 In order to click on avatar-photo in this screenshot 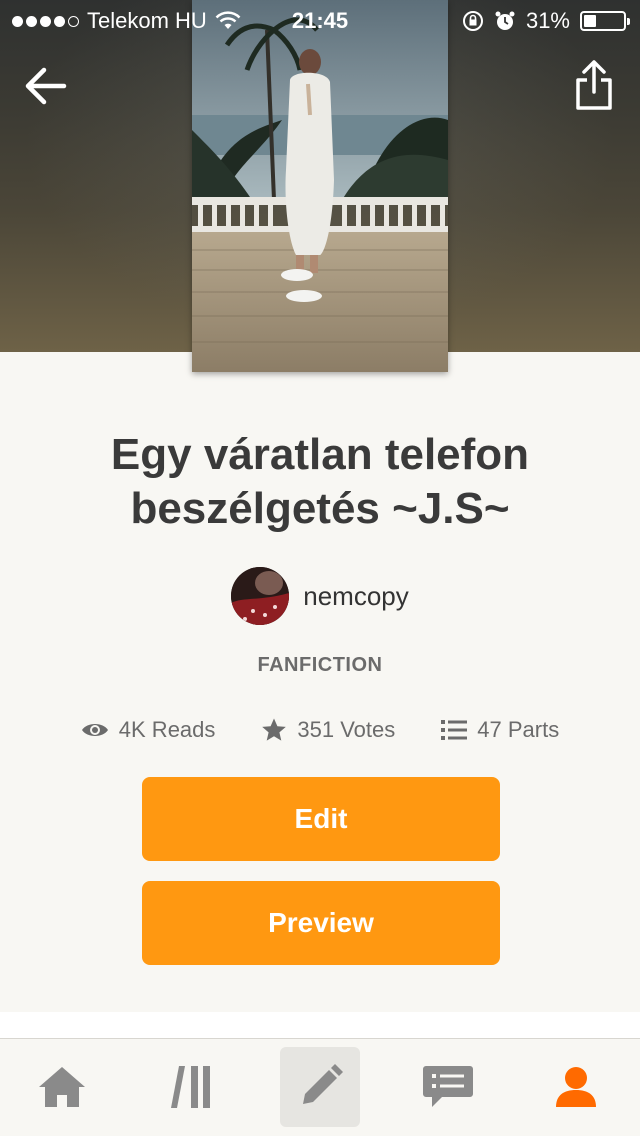, I will do `click(260, 596)`.